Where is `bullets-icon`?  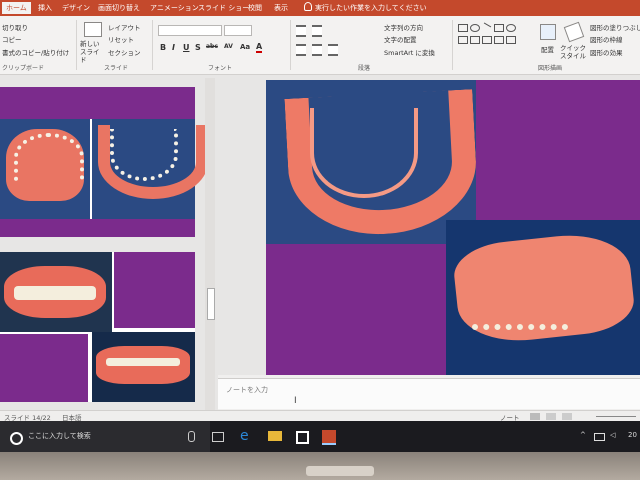 bullets-icon is located at coordinates (301, 31).